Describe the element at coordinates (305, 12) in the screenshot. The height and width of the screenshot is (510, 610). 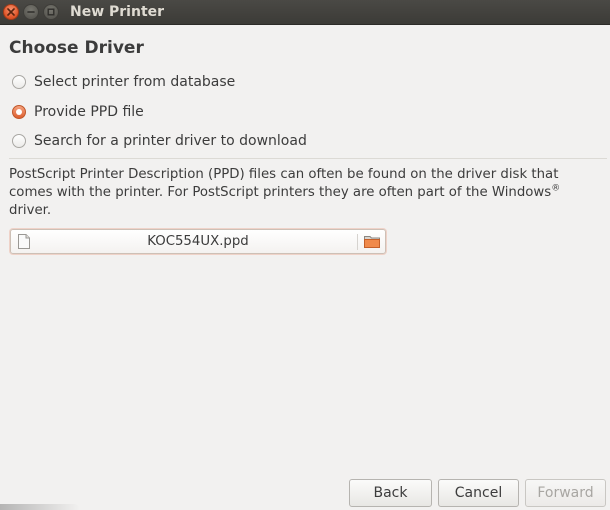
I see `title-bar: New Printer` at that location.